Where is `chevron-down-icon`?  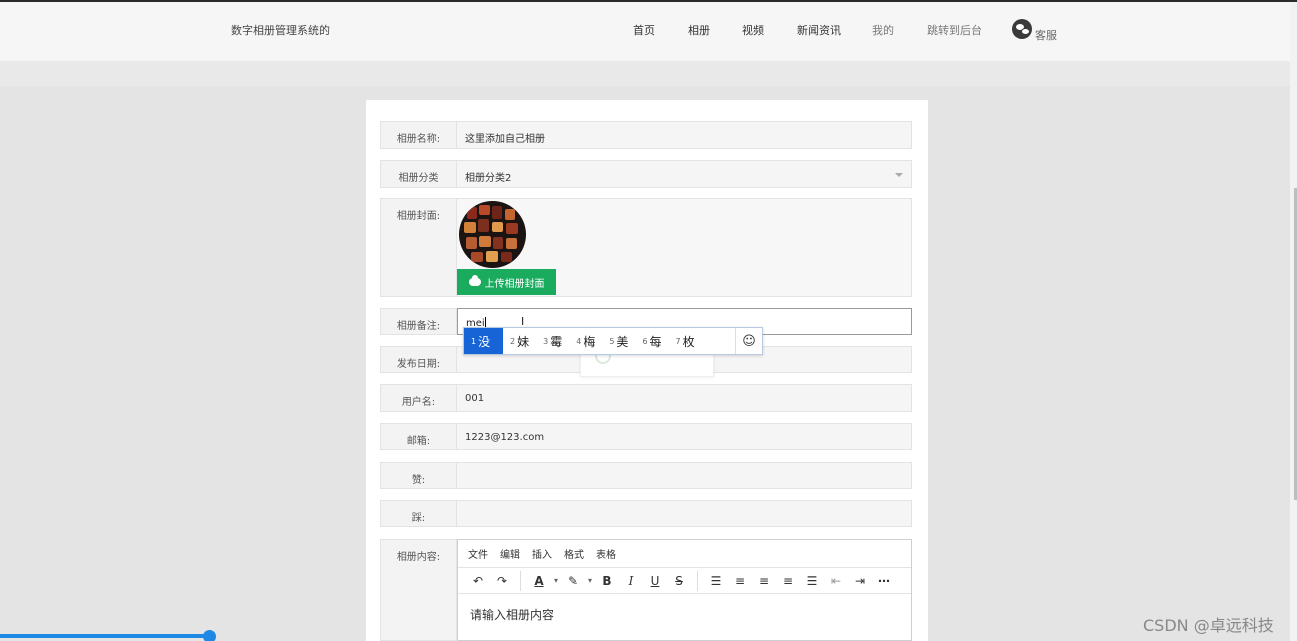
chevron-down-icon is located at coordinates (899, 175).